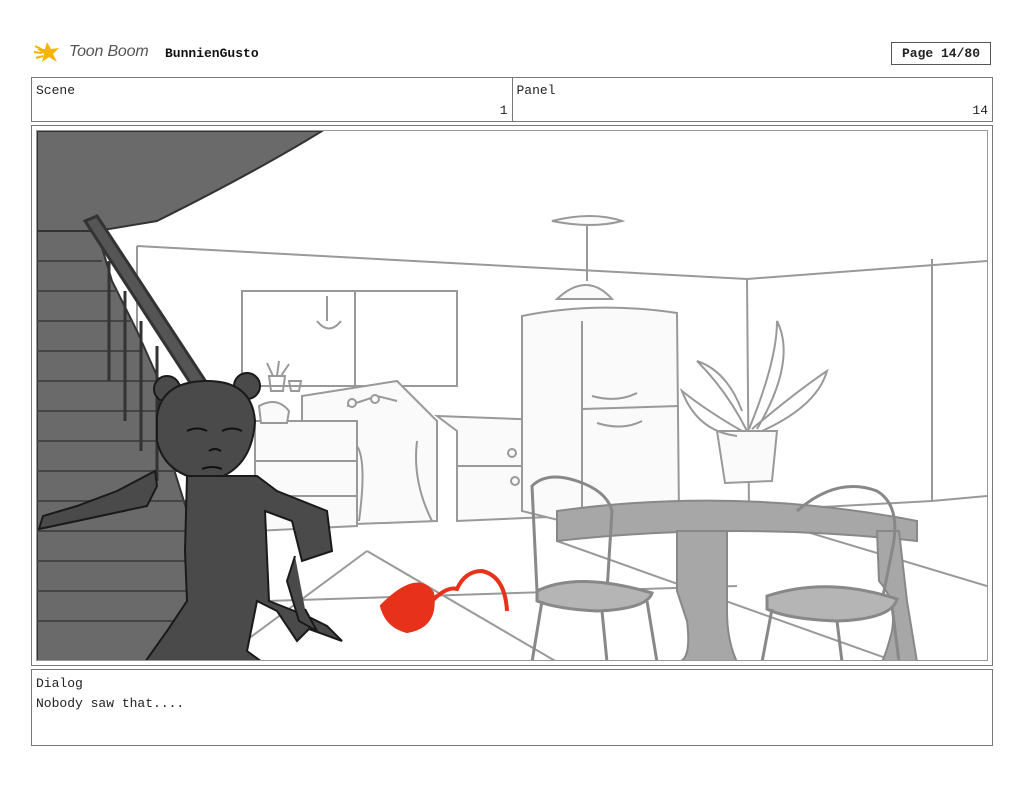 The image size is (1024, 793). I want to click on project-title: BunnienGusto, so click(212, 53).